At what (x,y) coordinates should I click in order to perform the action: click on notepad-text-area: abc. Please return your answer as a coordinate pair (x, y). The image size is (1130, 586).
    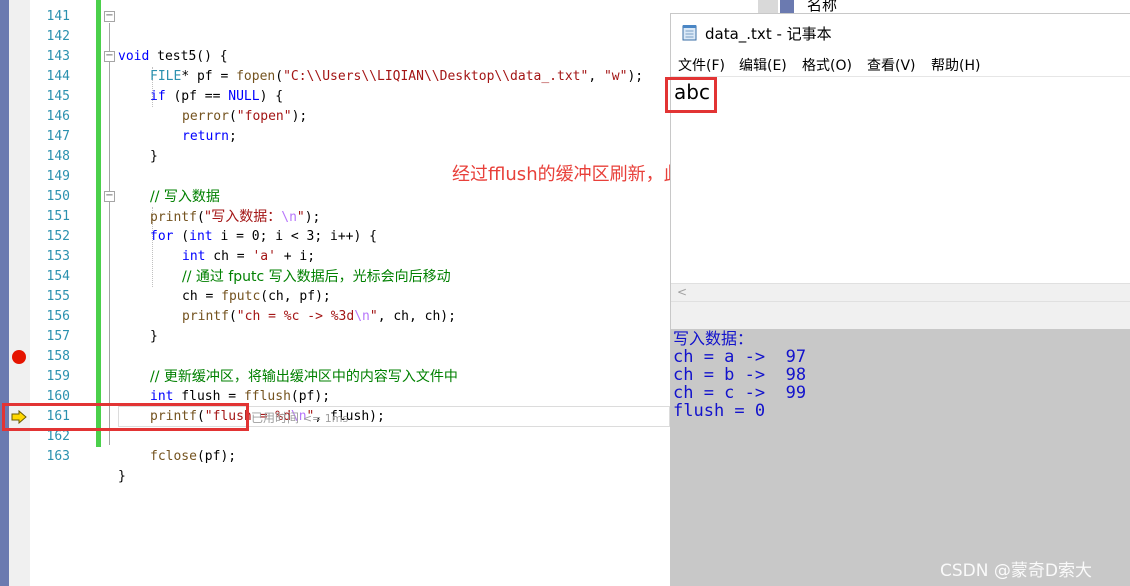
    Looking at the image, I should click on (897, 180).